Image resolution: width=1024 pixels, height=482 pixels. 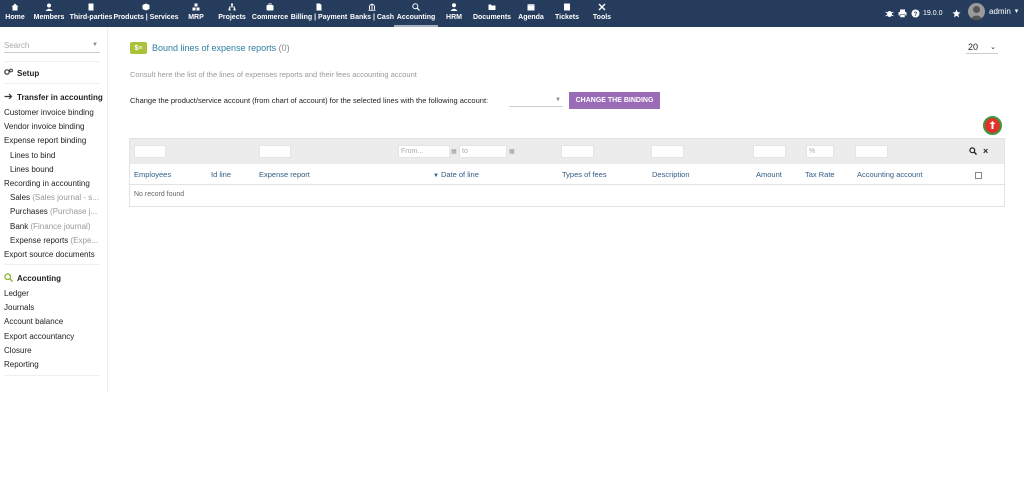 I want to click on cube-icon, so click(x=146, y=7).